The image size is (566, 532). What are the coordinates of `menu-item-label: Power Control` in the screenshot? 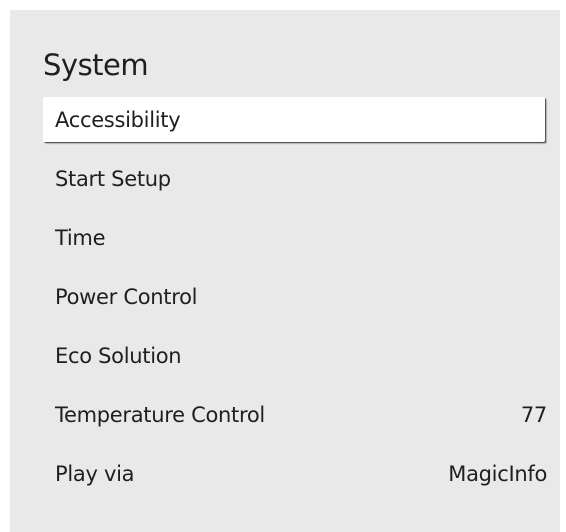 It's located at (126, 296).